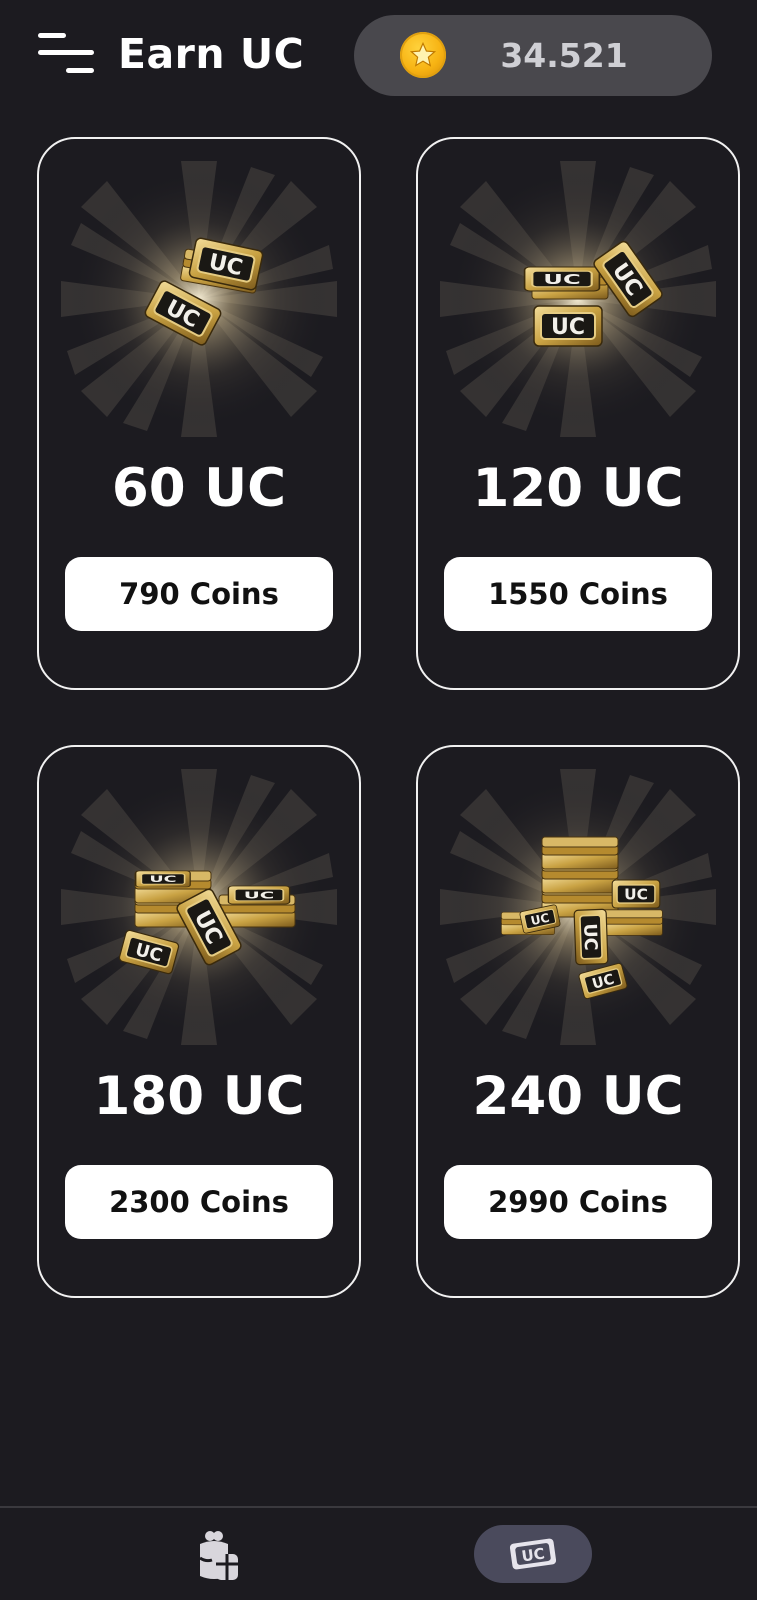 Image resolution: width=757 pixels, height=1600 pixels. I want to click on offer-card-240uc: 240 UC 2990 Coins, so click(578, 1021).